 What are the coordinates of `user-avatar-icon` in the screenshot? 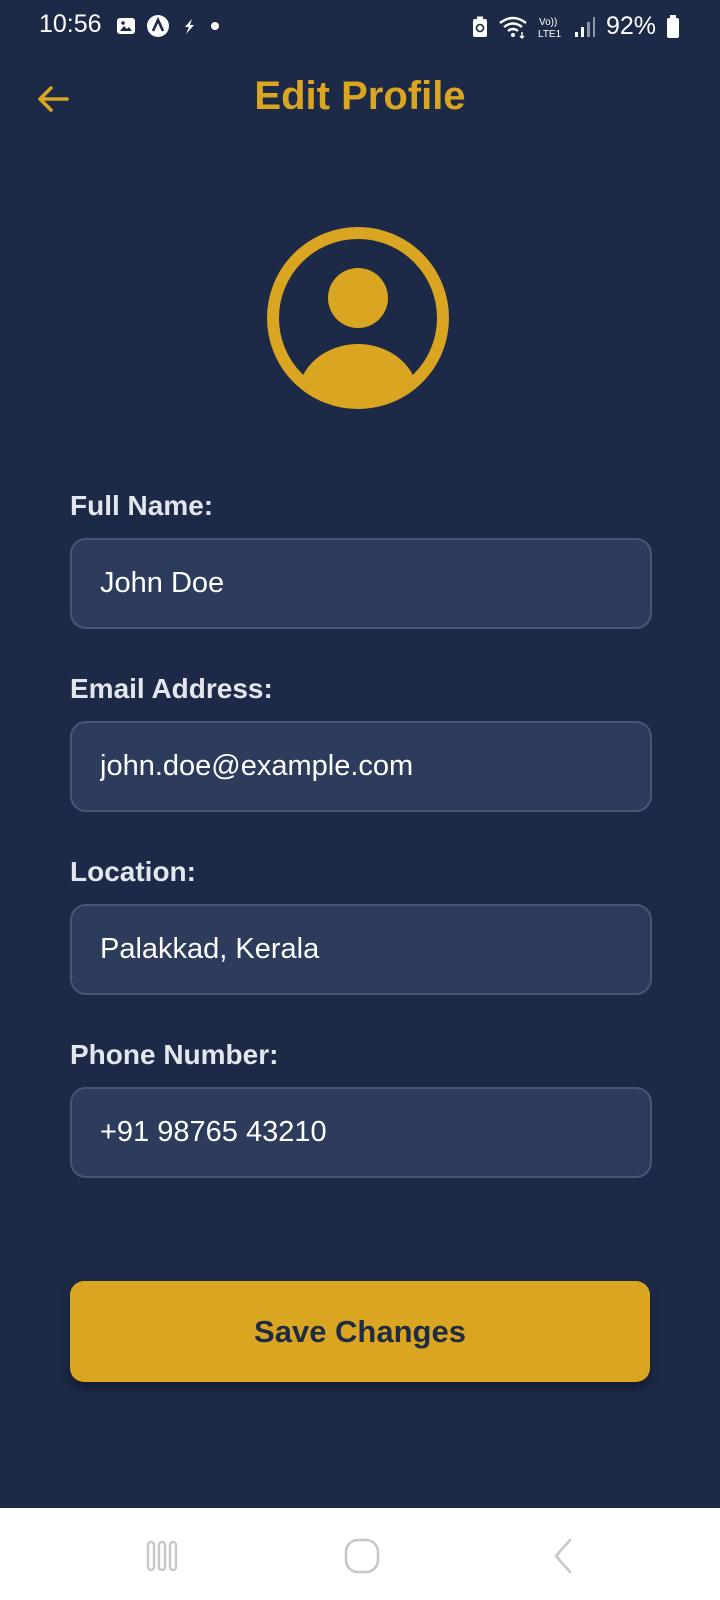 It's located at (358, 318).